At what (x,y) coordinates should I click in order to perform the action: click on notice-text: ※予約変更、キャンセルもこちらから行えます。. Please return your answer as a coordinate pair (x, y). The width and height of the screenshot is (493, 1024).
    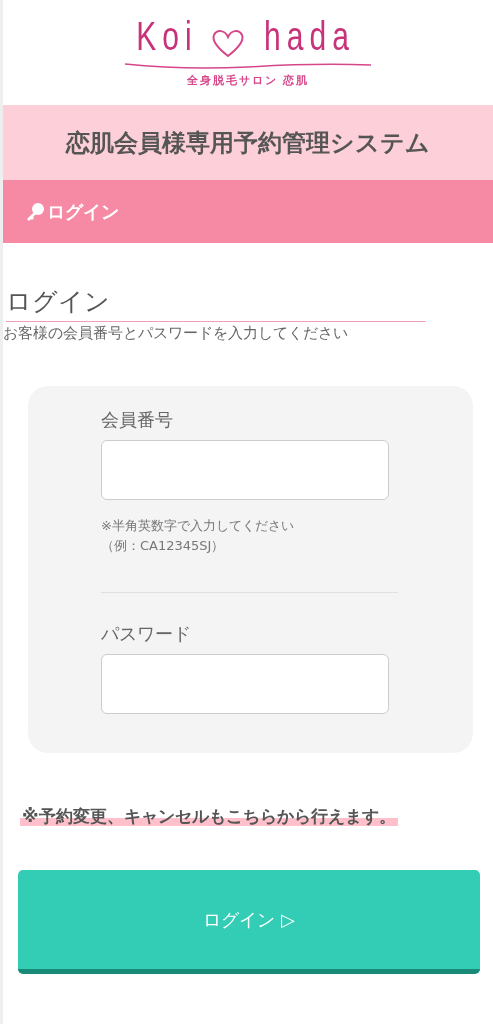
    Looking at the image, I should click on (209, 816).